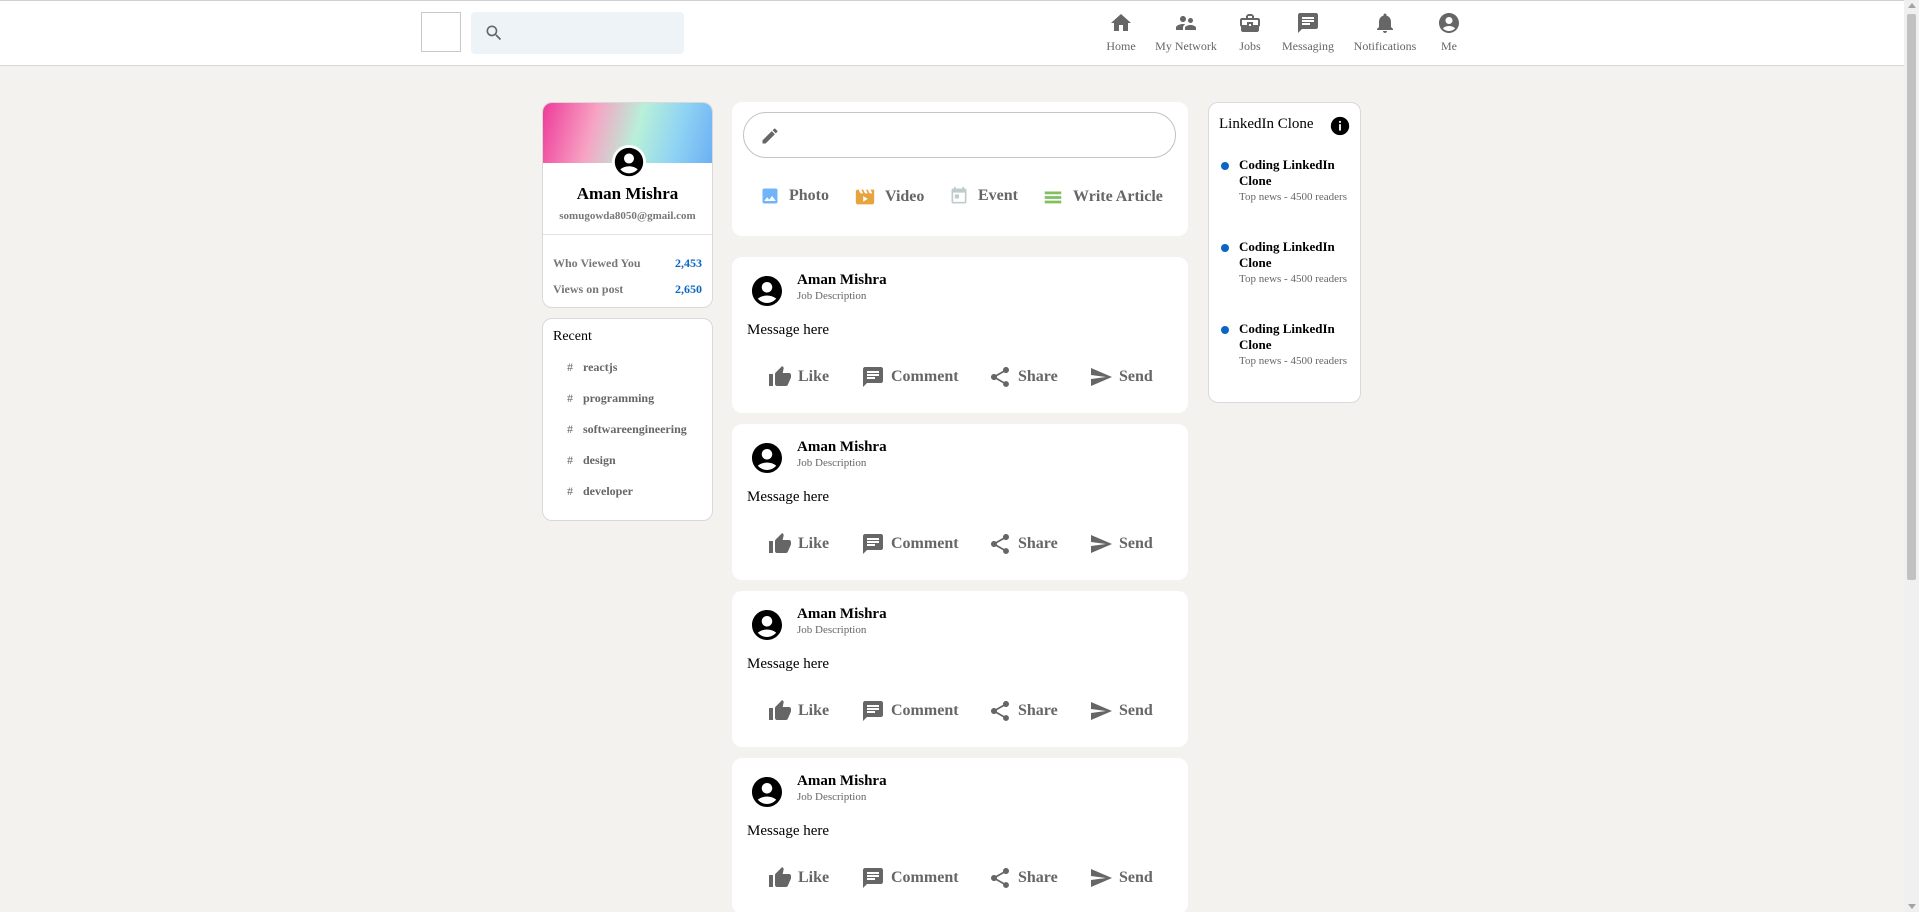 This screenshot has width=1919, height=912. I want to click on recent-item-label: softwareengineering, so click(635, 429).